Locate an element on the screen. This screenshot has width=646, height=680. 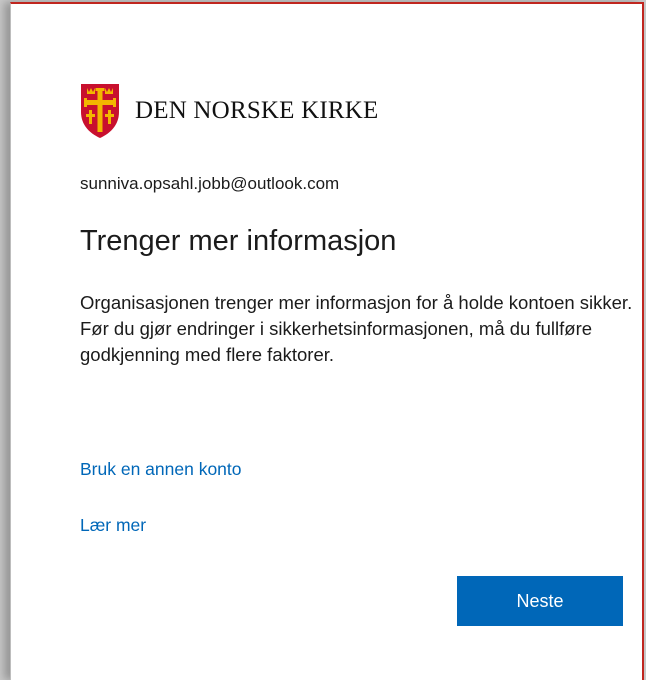
brand-logo: DEN NORSKE KIRKE is located at coordinates (228, 111).